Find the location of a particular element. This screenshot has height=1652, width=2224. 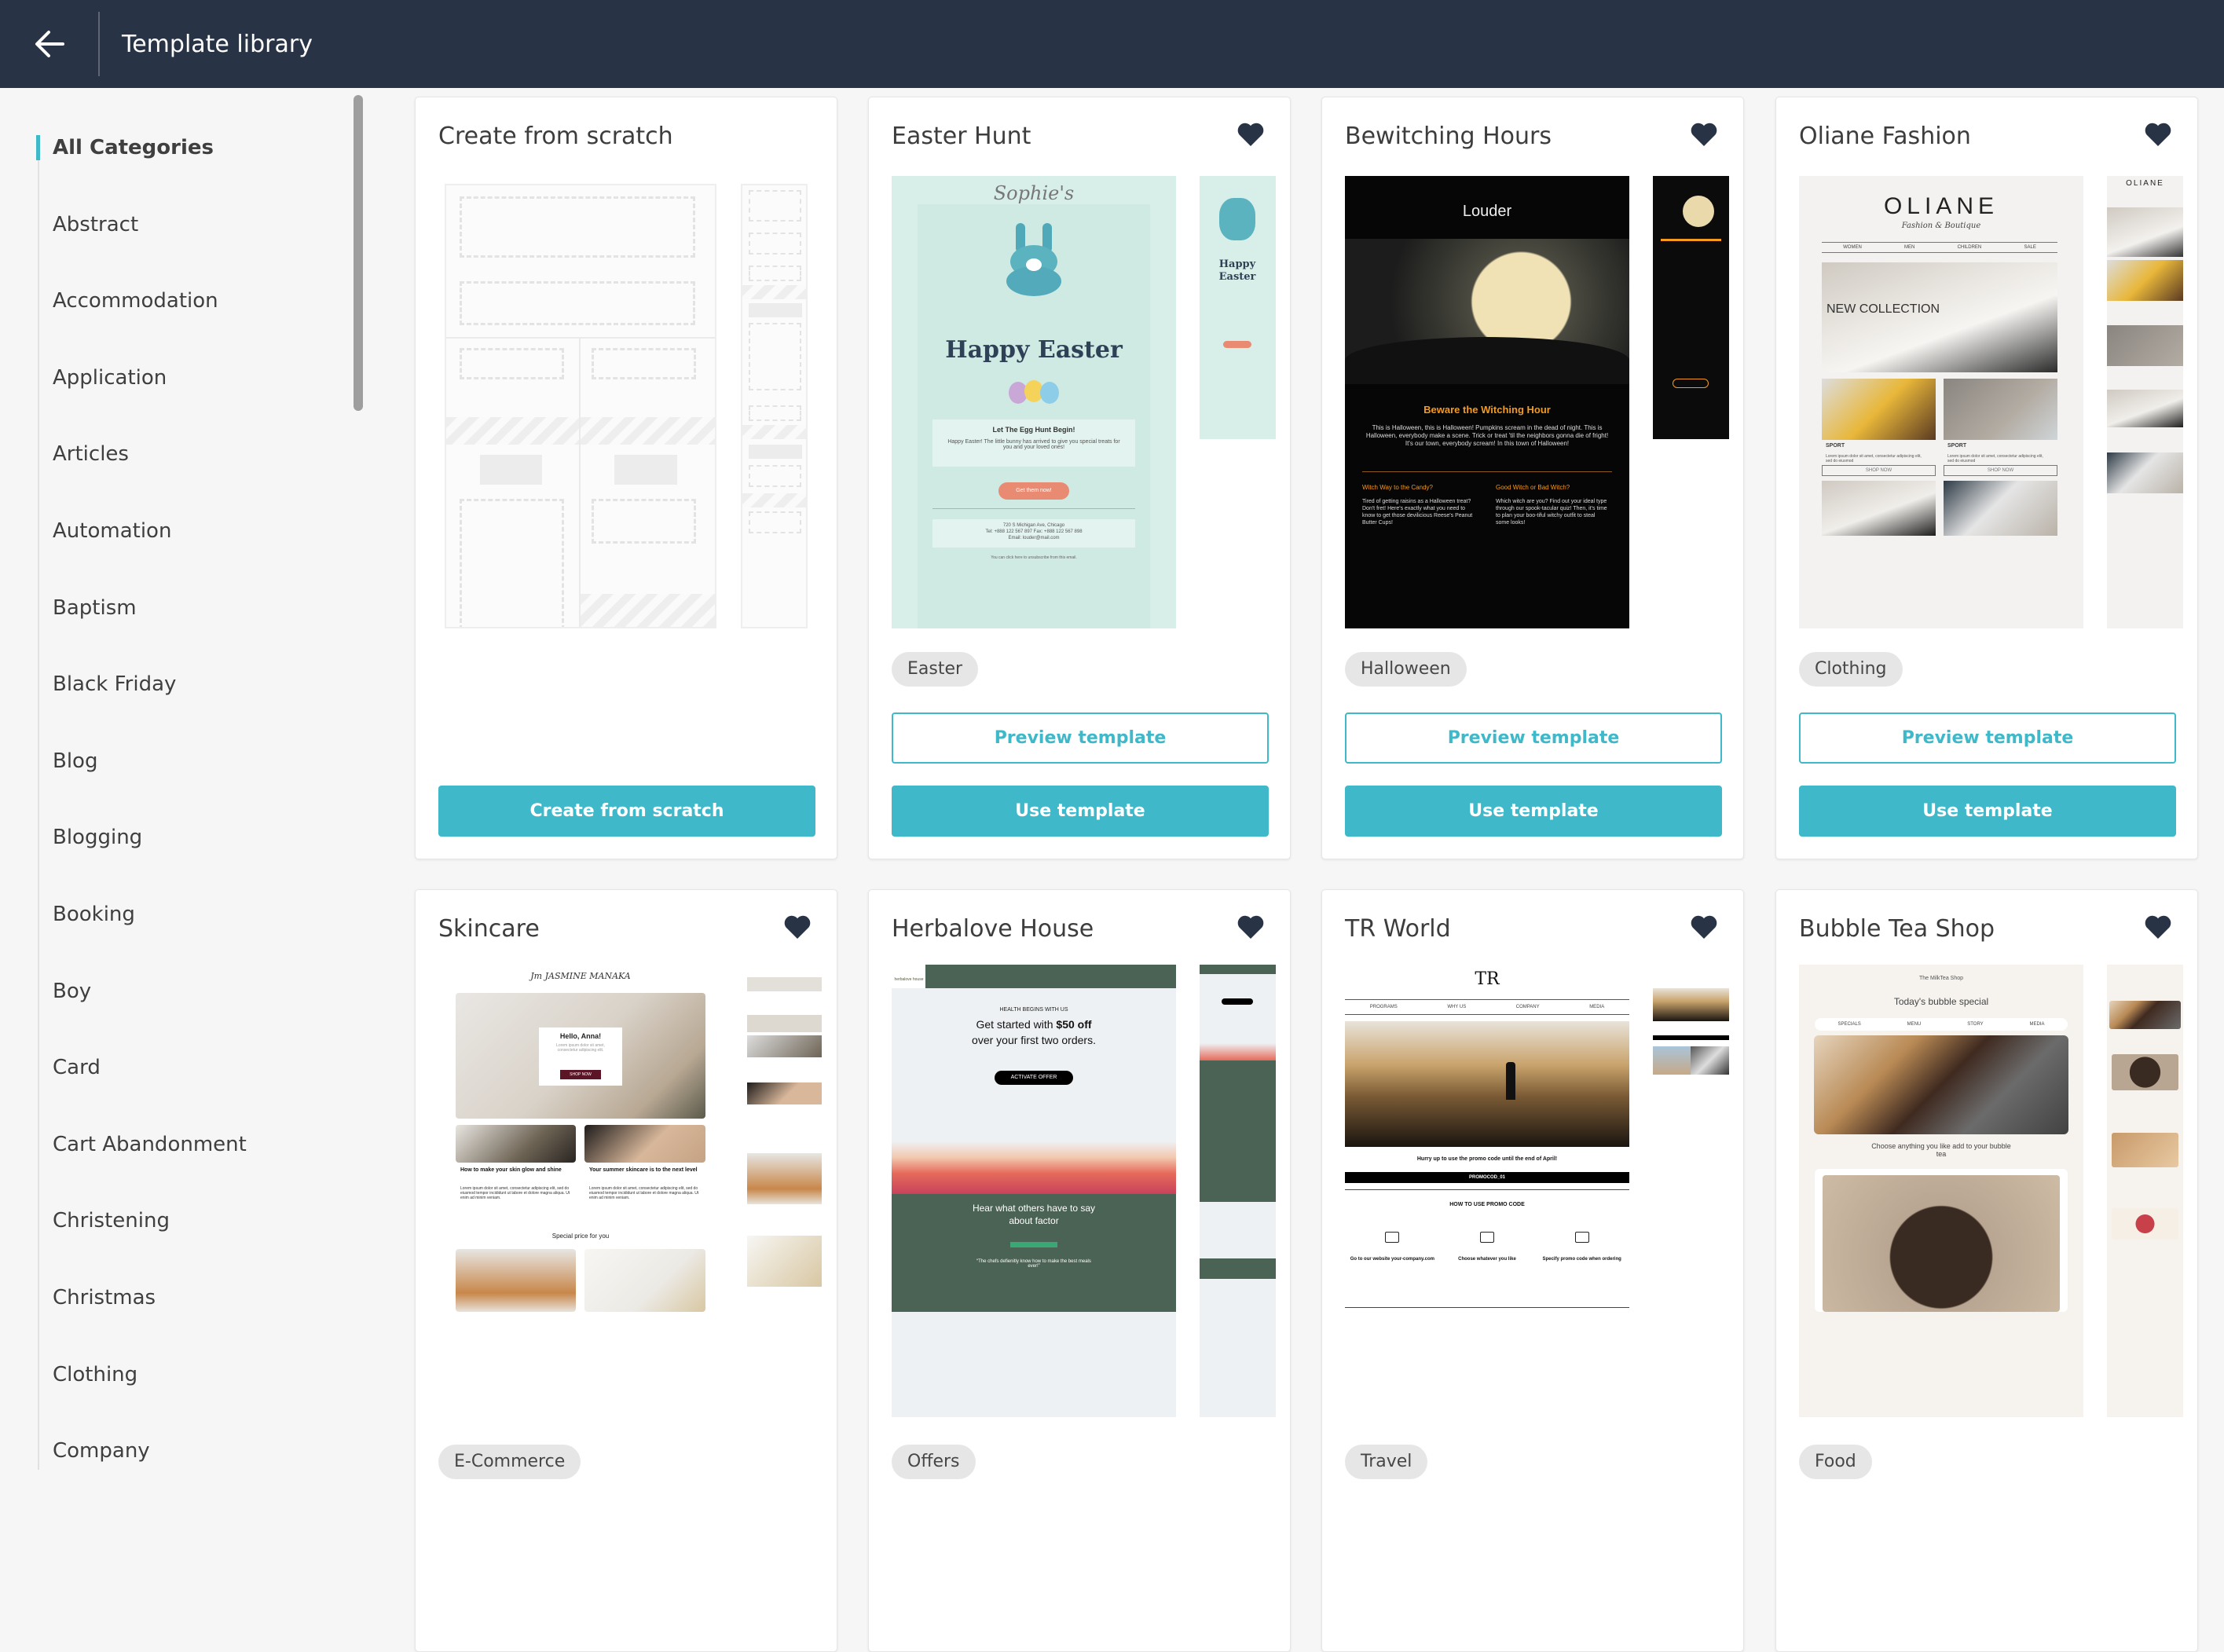

sidebar-category-blogging: Blogging is located at coordinates (141, 857).